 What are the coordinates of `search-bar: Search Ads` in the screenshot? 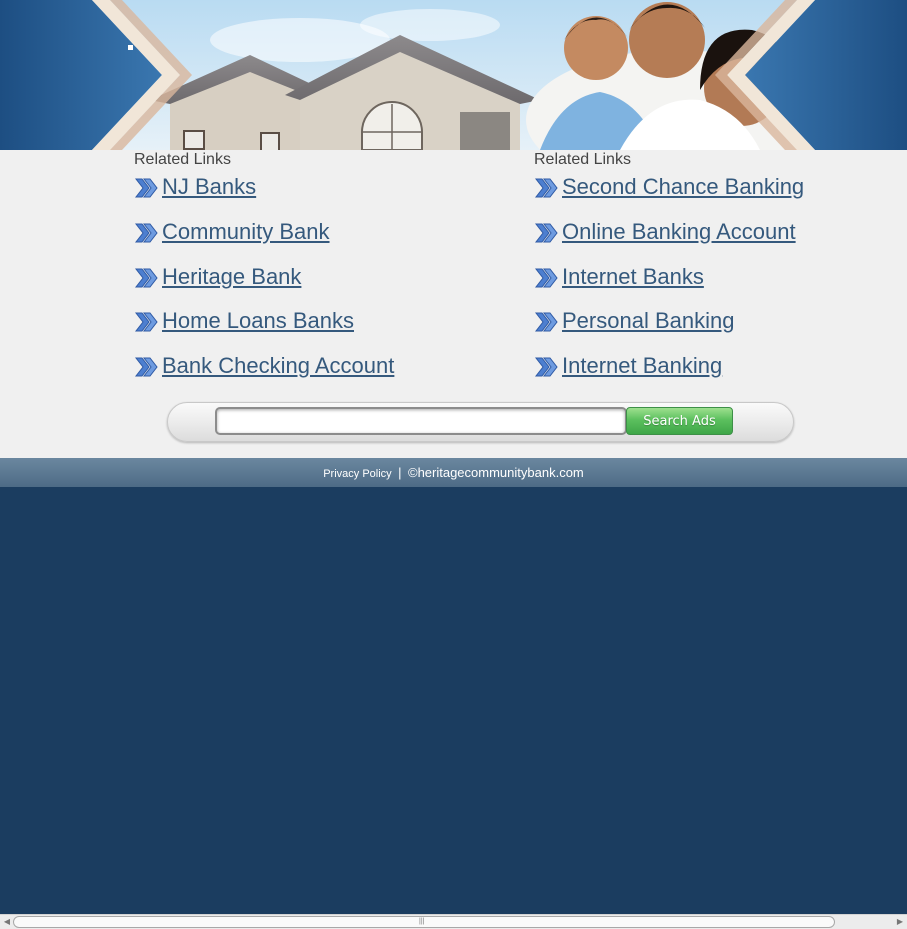 It's located at (480, 422).